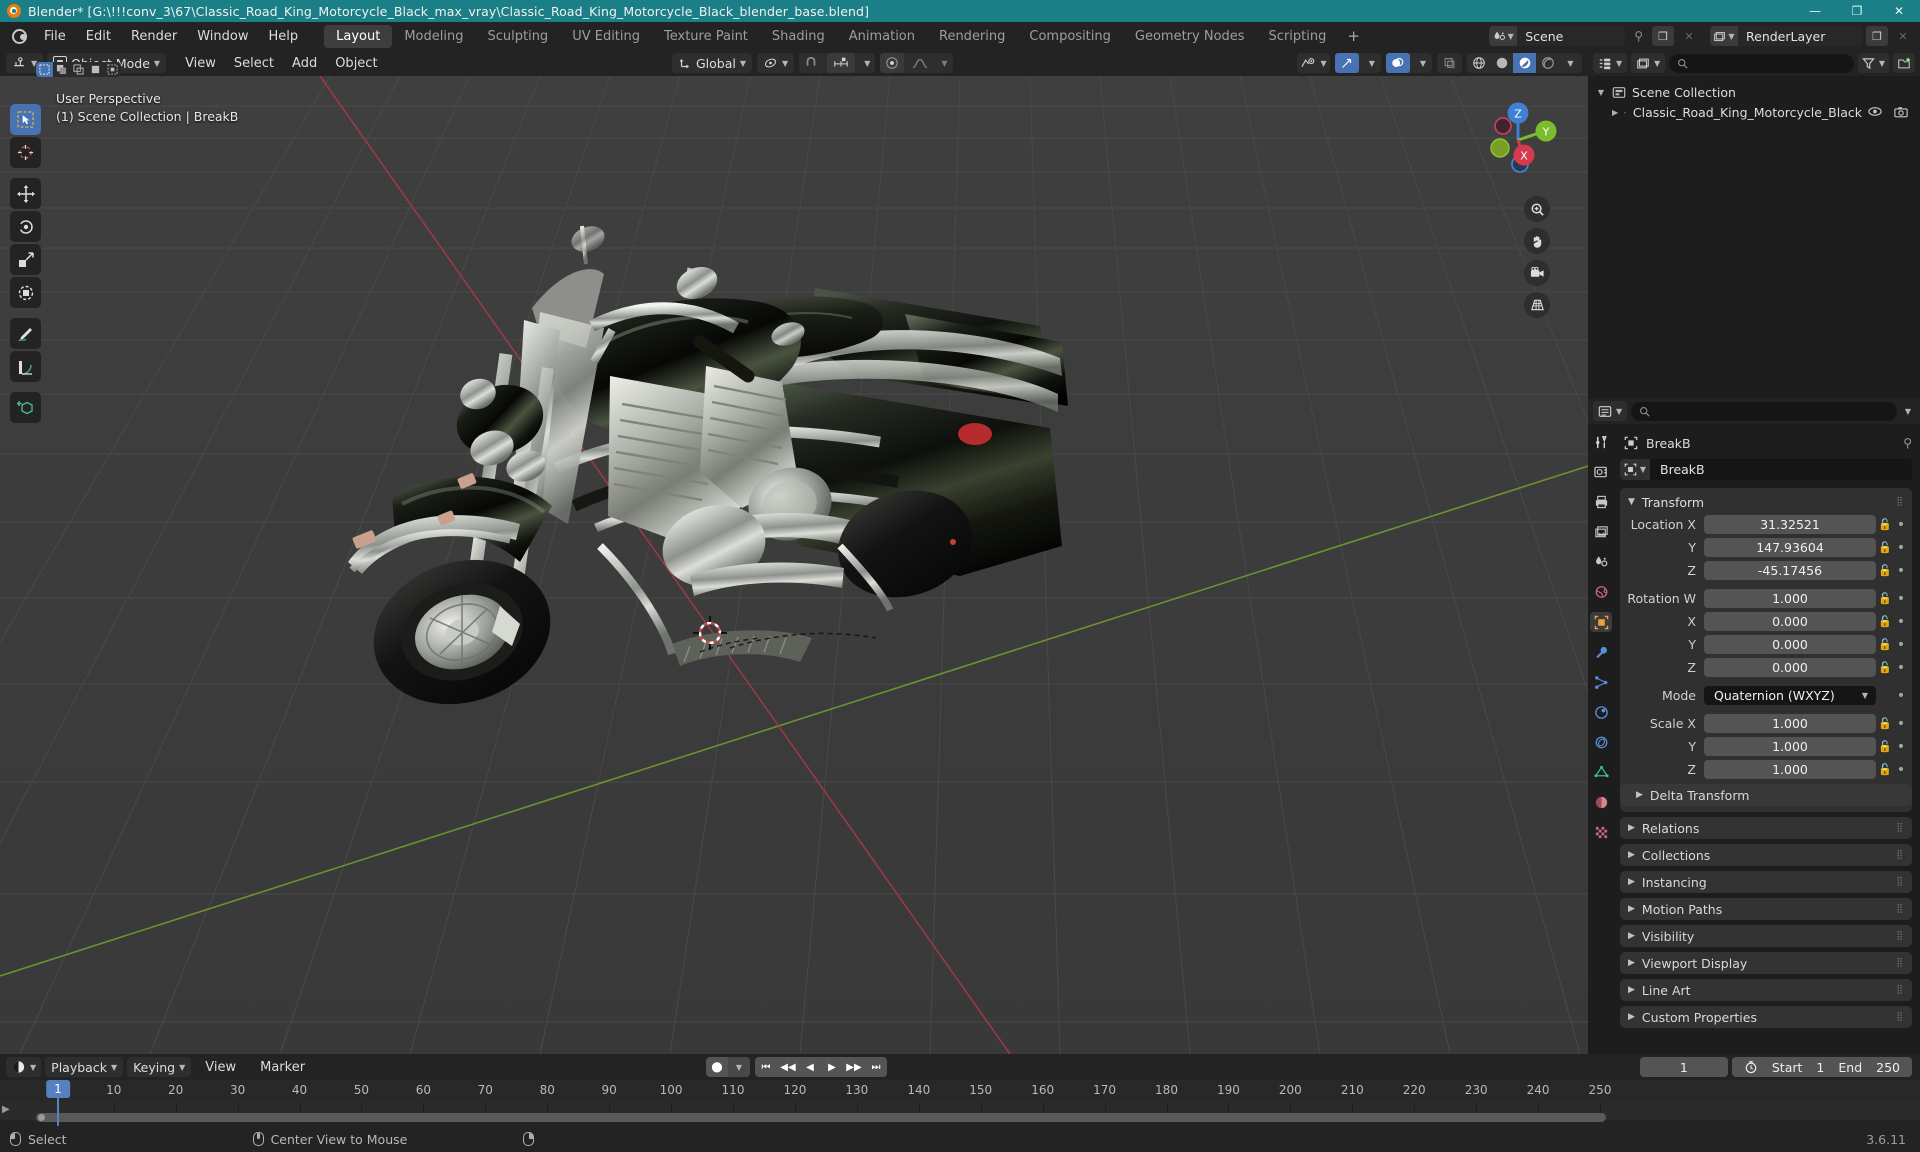 The height and width of the screenshot is (1152, 1920). I want to click on viewport-menu-add: Add, so click(304, 63).